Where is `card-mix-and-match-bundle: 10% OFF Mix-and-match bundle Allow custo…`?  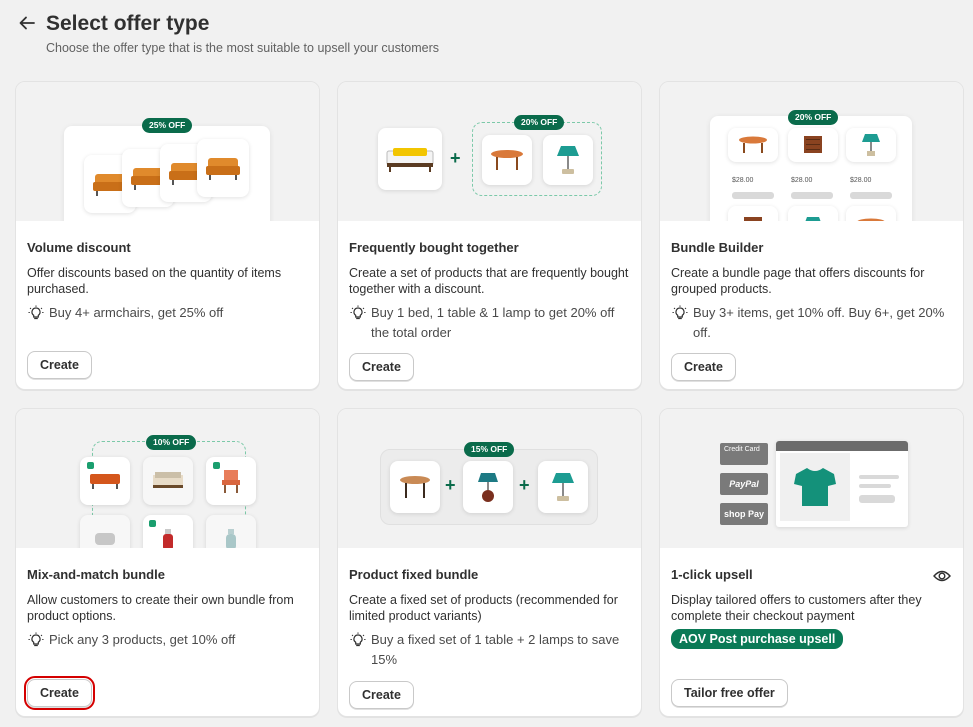 card-mix-and-match-bundle: 10% OFF Mix-and-match bundle Allow custo… is located at coordinates (167, 562).